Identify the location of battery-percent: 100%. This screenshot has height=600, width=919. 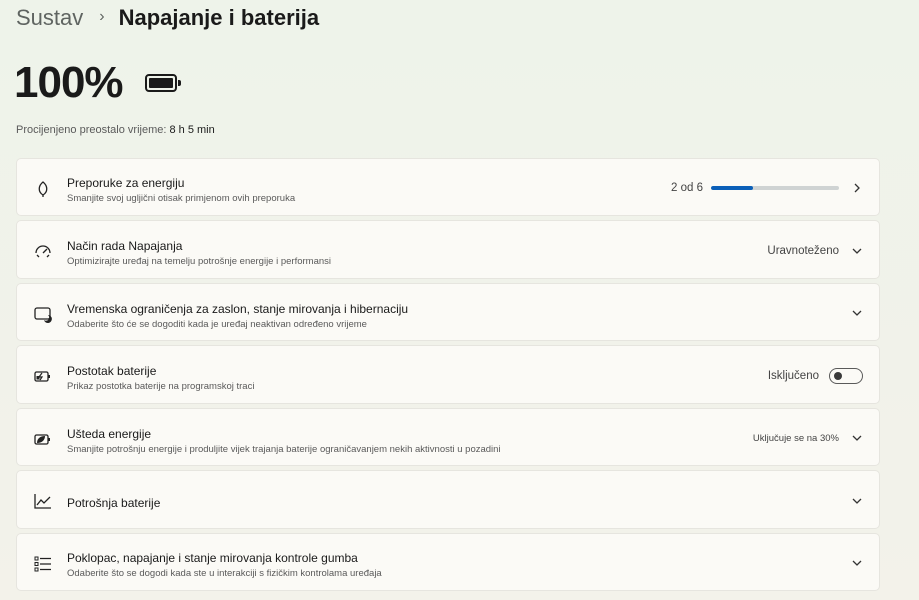
(69, 82).